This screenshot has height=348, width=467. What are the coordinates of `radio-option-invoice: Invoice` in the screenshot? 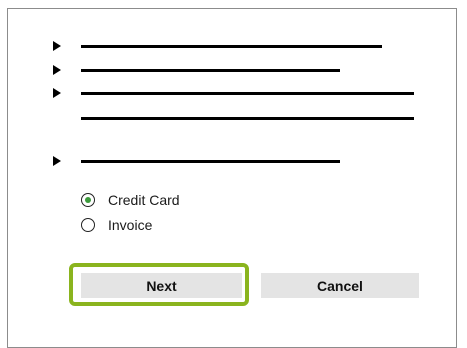 It's located at (116, 225).